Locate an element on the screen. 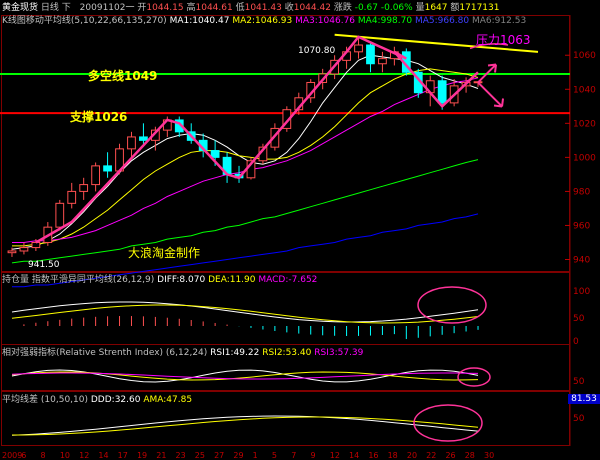 This screenshot has height=460, width=600. date-label: 29 is located at coordinates (238, 455).